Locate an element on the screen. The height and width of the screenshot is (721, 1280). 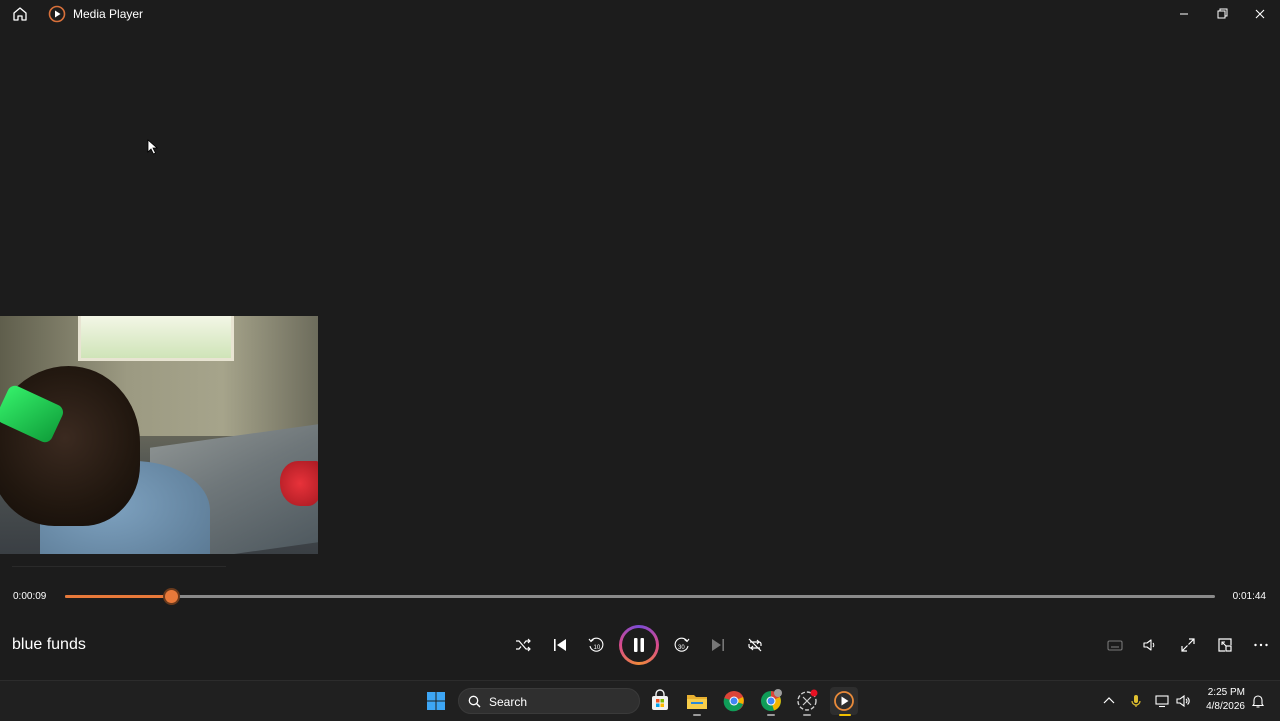
more-icon is located at coordinates (1261, 645).